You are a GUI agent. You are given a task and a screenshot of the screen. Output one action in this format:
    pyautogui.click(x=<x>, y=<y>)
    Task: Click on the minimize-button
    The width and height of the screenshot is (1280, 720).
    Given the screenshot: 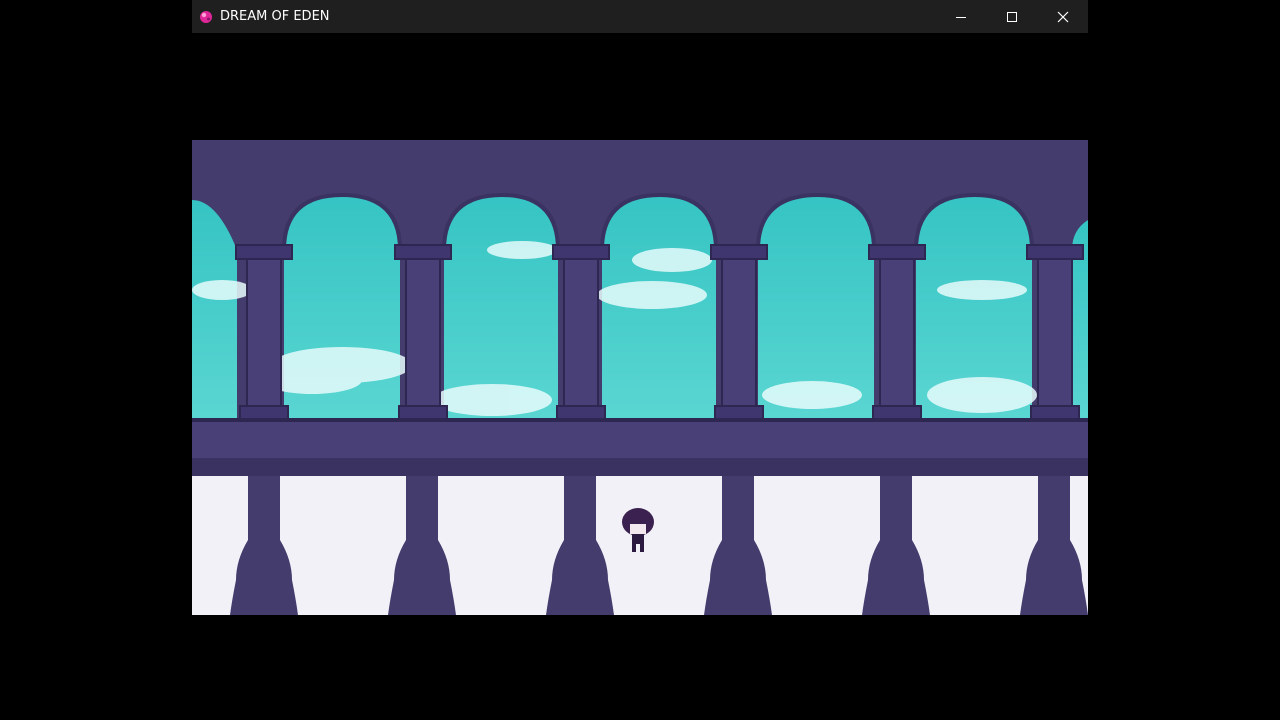 What is the action you would take?
    pyautogui.click(x=960, y=16)
    